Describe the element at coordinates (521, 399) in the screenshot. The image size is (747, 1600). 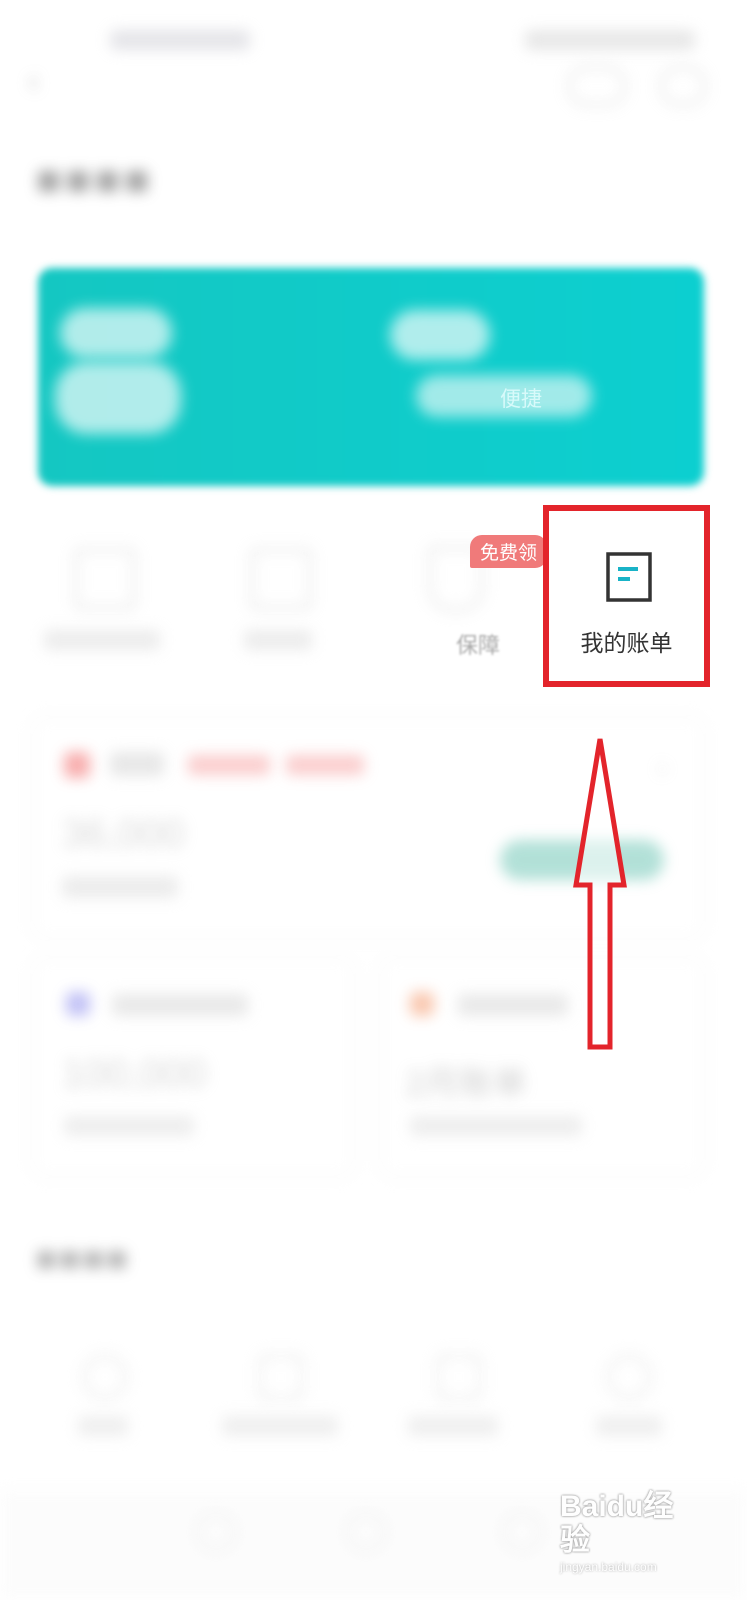
I see `card-link-text: 便捷` at that location.